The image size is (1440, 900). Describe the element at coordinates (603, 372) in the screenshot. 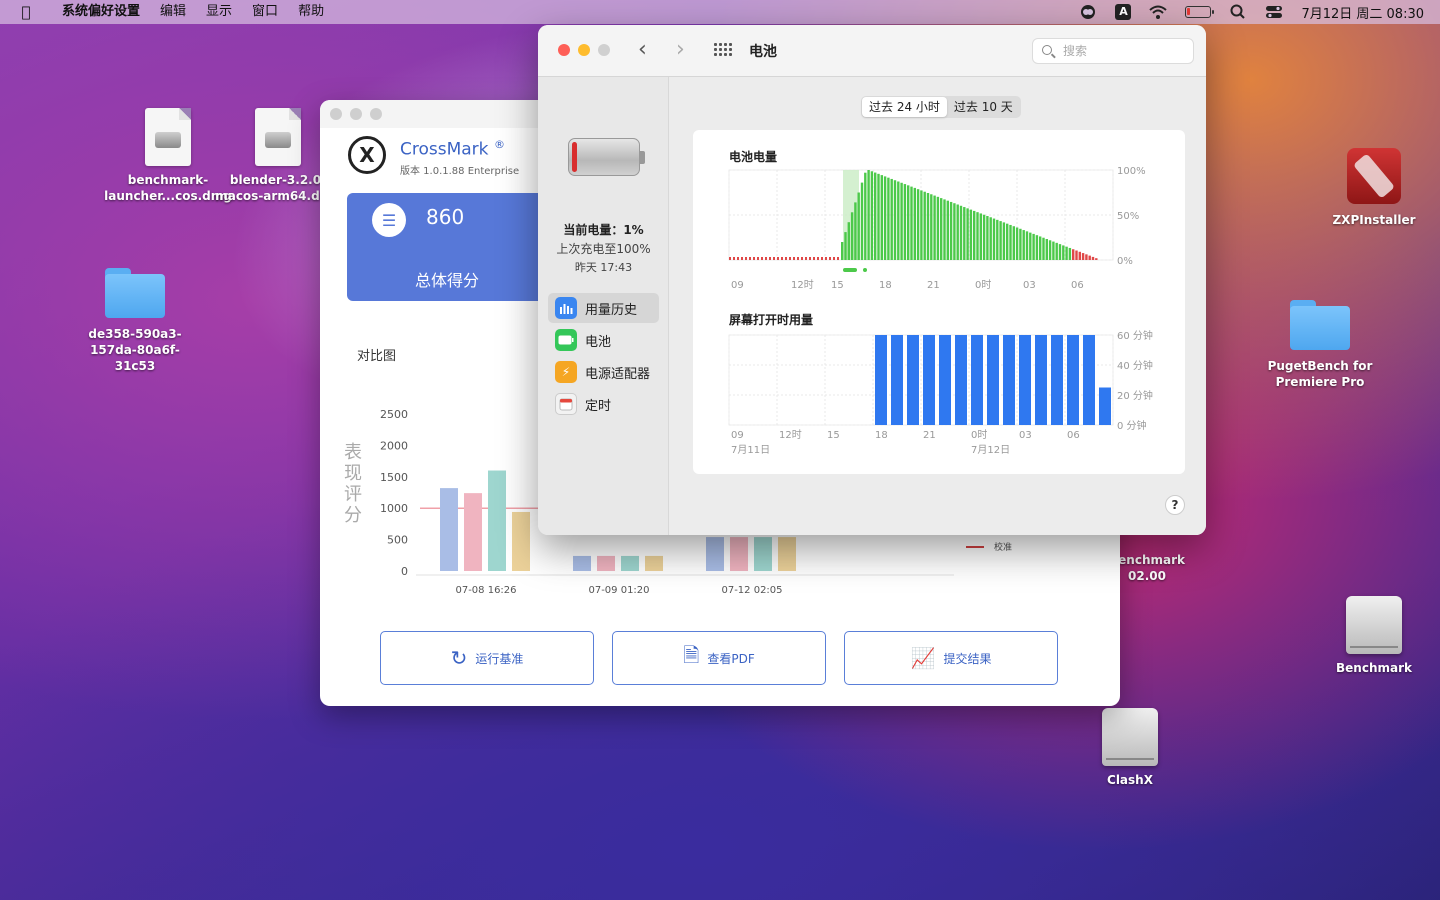

I see `sidebar-item-power-adapter: ⚡ 电源适配器` at that location.